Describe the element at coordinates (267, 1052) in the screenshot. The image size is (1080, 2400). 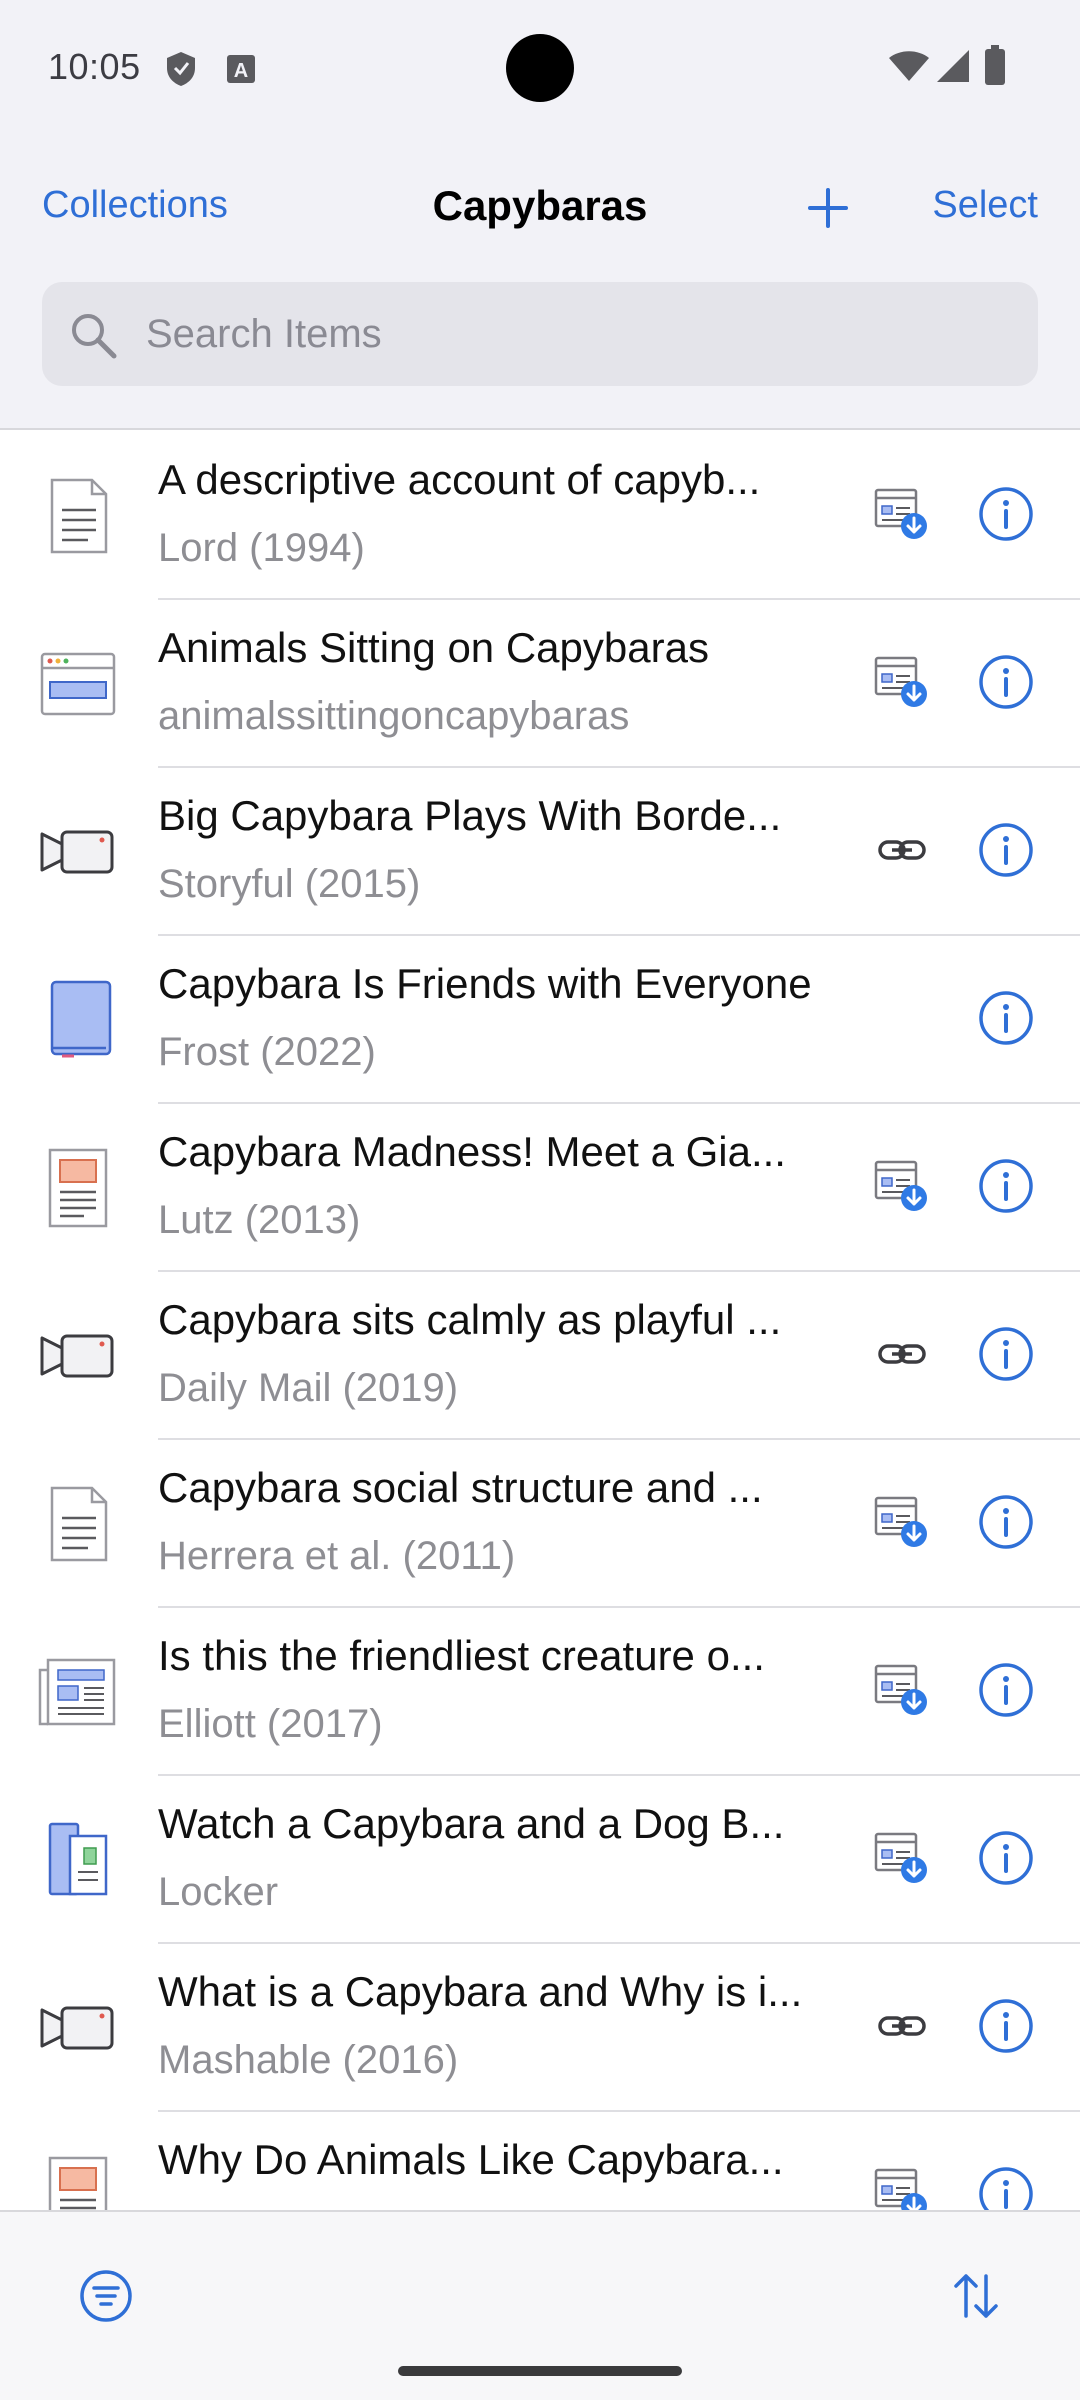
I see `item-subtitle: Frost (2022)` at that location.